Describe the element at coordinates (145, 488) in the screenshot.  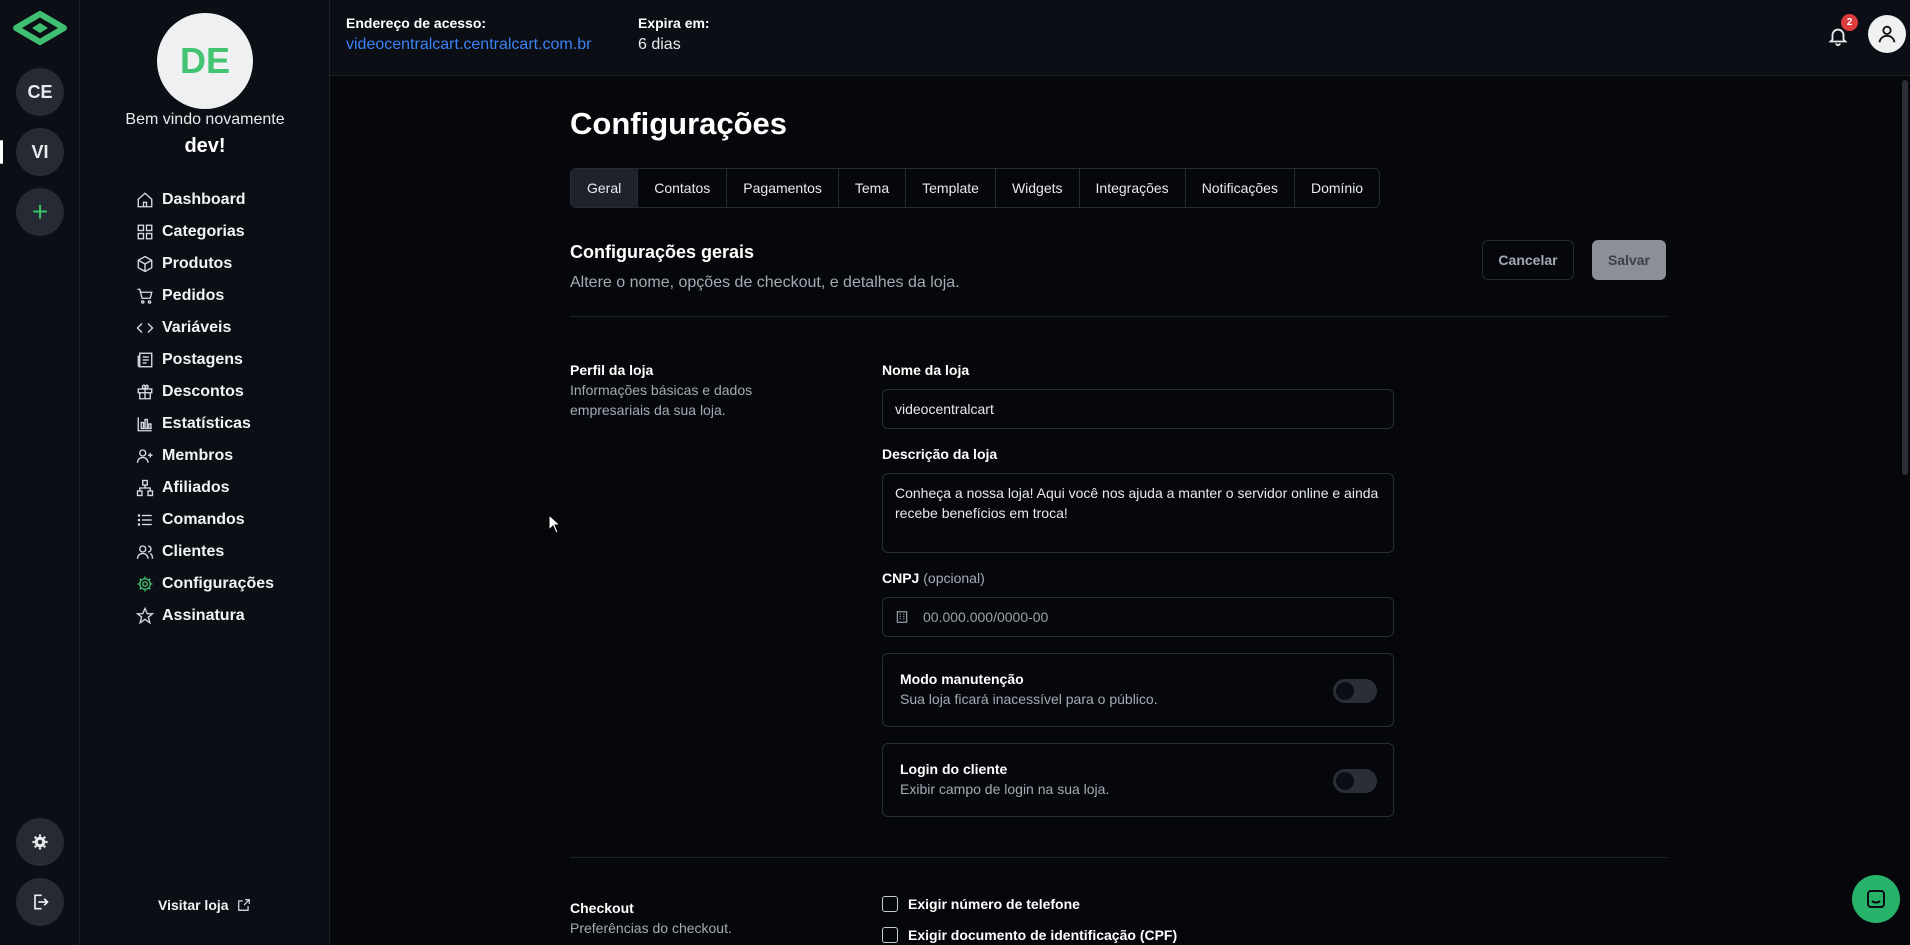
I see `network-icon` at that location.